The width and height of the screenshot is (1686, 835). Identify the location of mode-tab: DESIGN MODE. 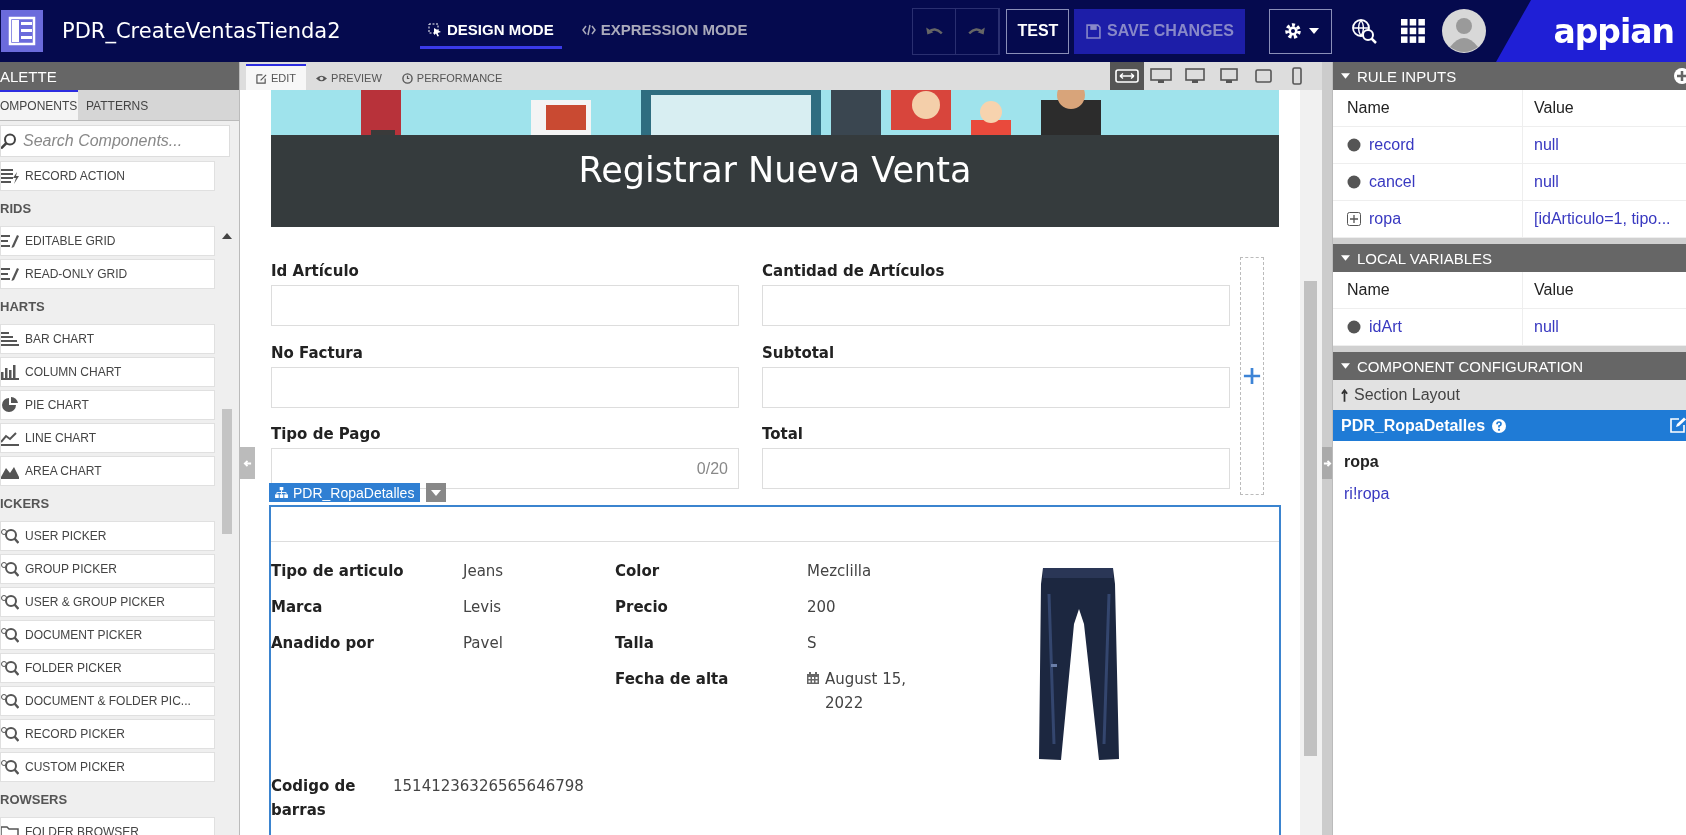
(491, 31).